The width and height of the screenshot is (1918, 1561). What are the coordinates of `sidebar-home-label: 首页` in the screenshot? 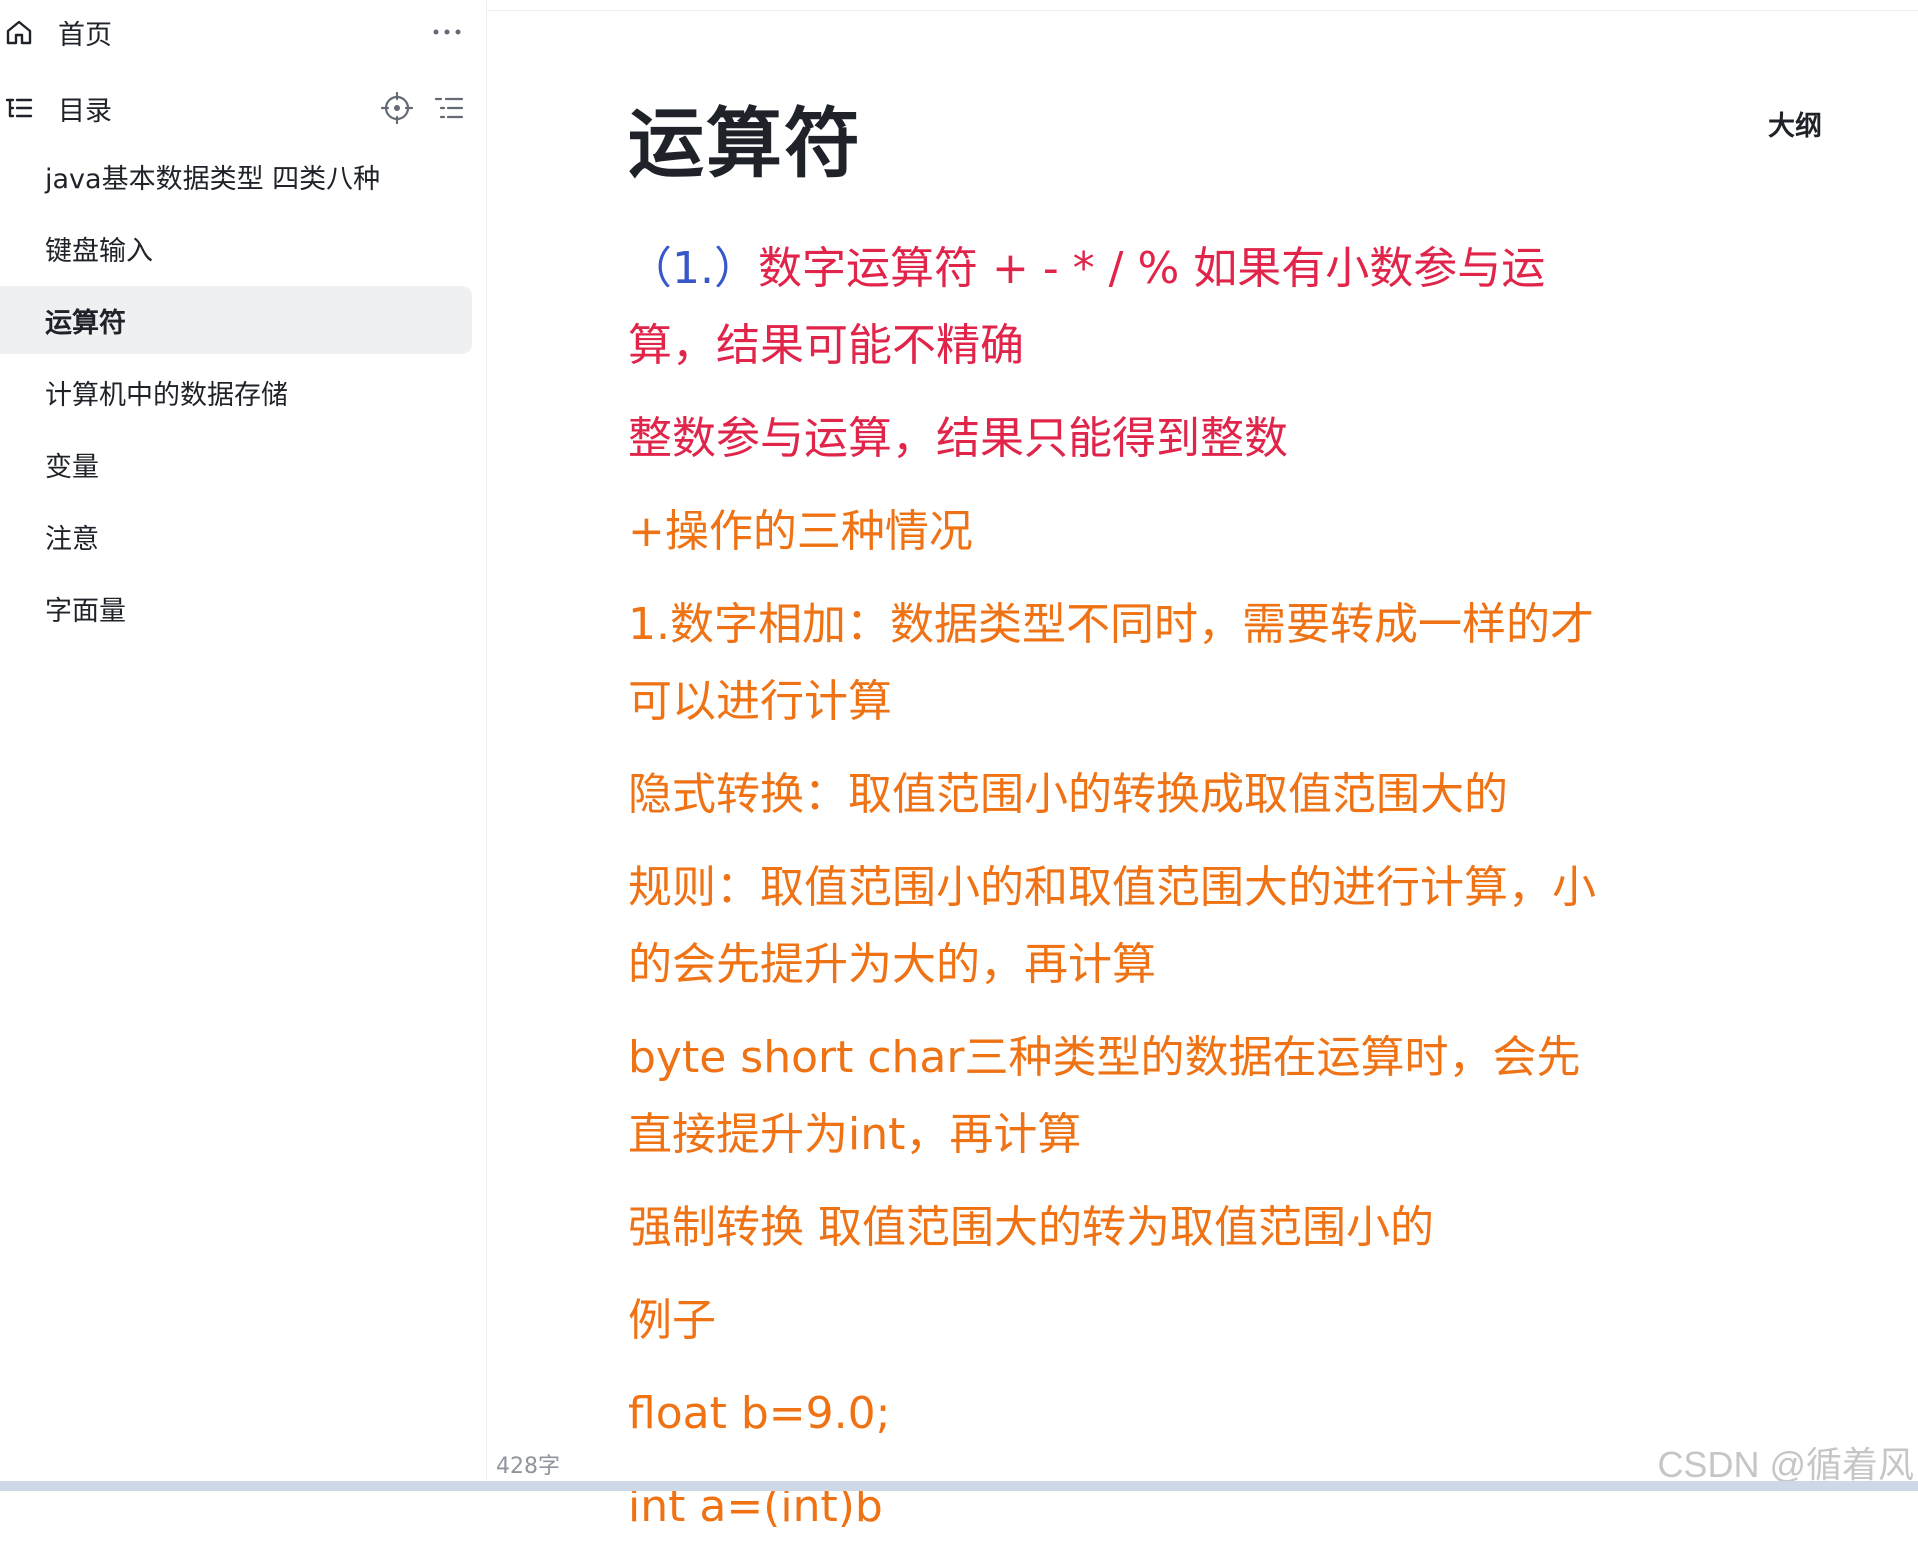 It's located at (85, 35).